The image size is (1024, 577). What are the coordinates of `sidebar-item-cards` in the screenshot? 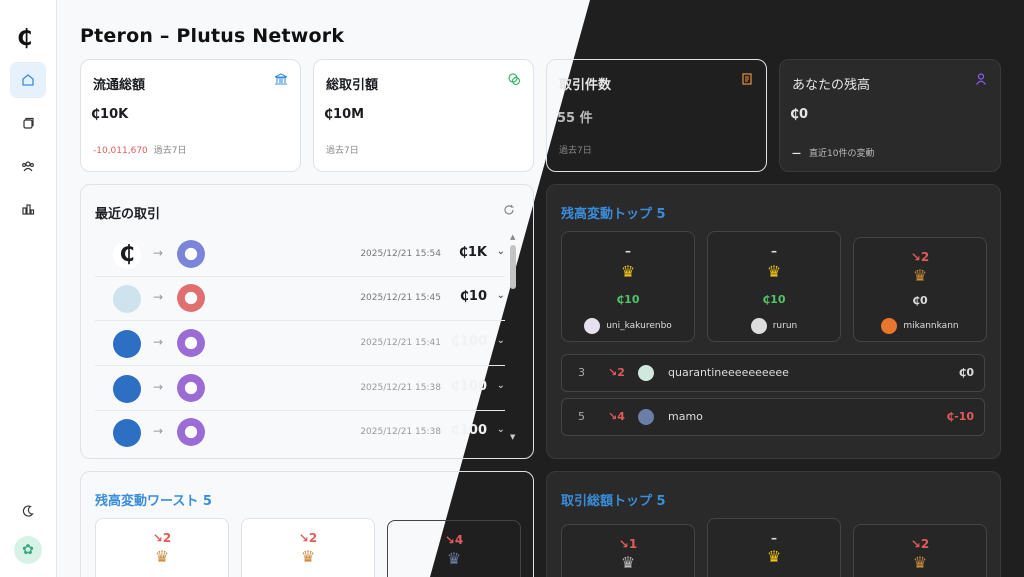 It's located at (28, 123).